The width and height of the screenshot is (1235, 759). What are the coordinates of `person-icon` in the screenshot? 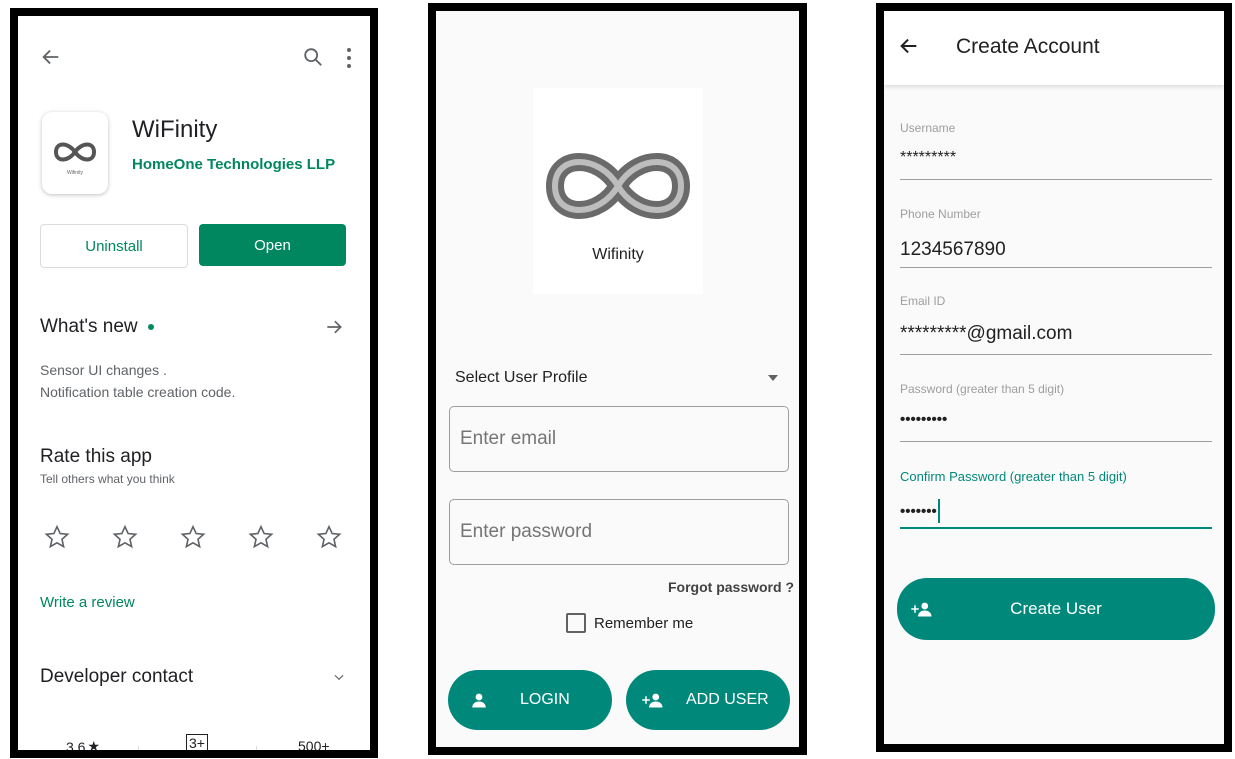 It's located at (479, 700).